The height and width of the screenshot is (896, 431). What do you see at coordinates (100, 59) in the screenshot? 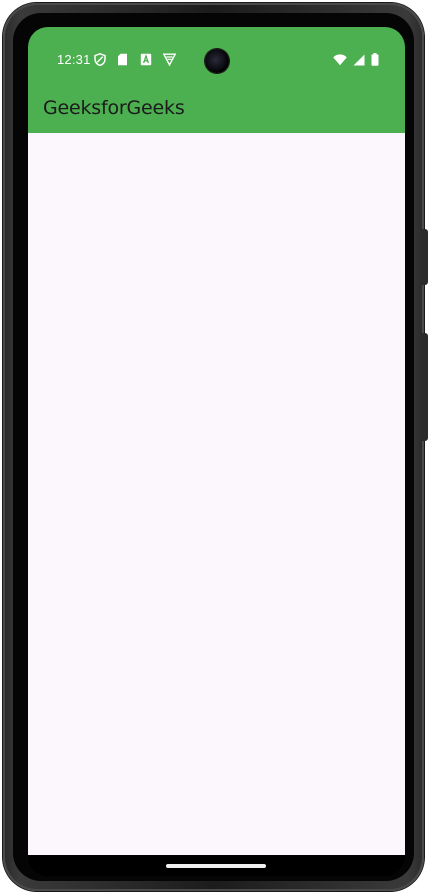
I see `shield-icon` at bounding box center [100, 59].